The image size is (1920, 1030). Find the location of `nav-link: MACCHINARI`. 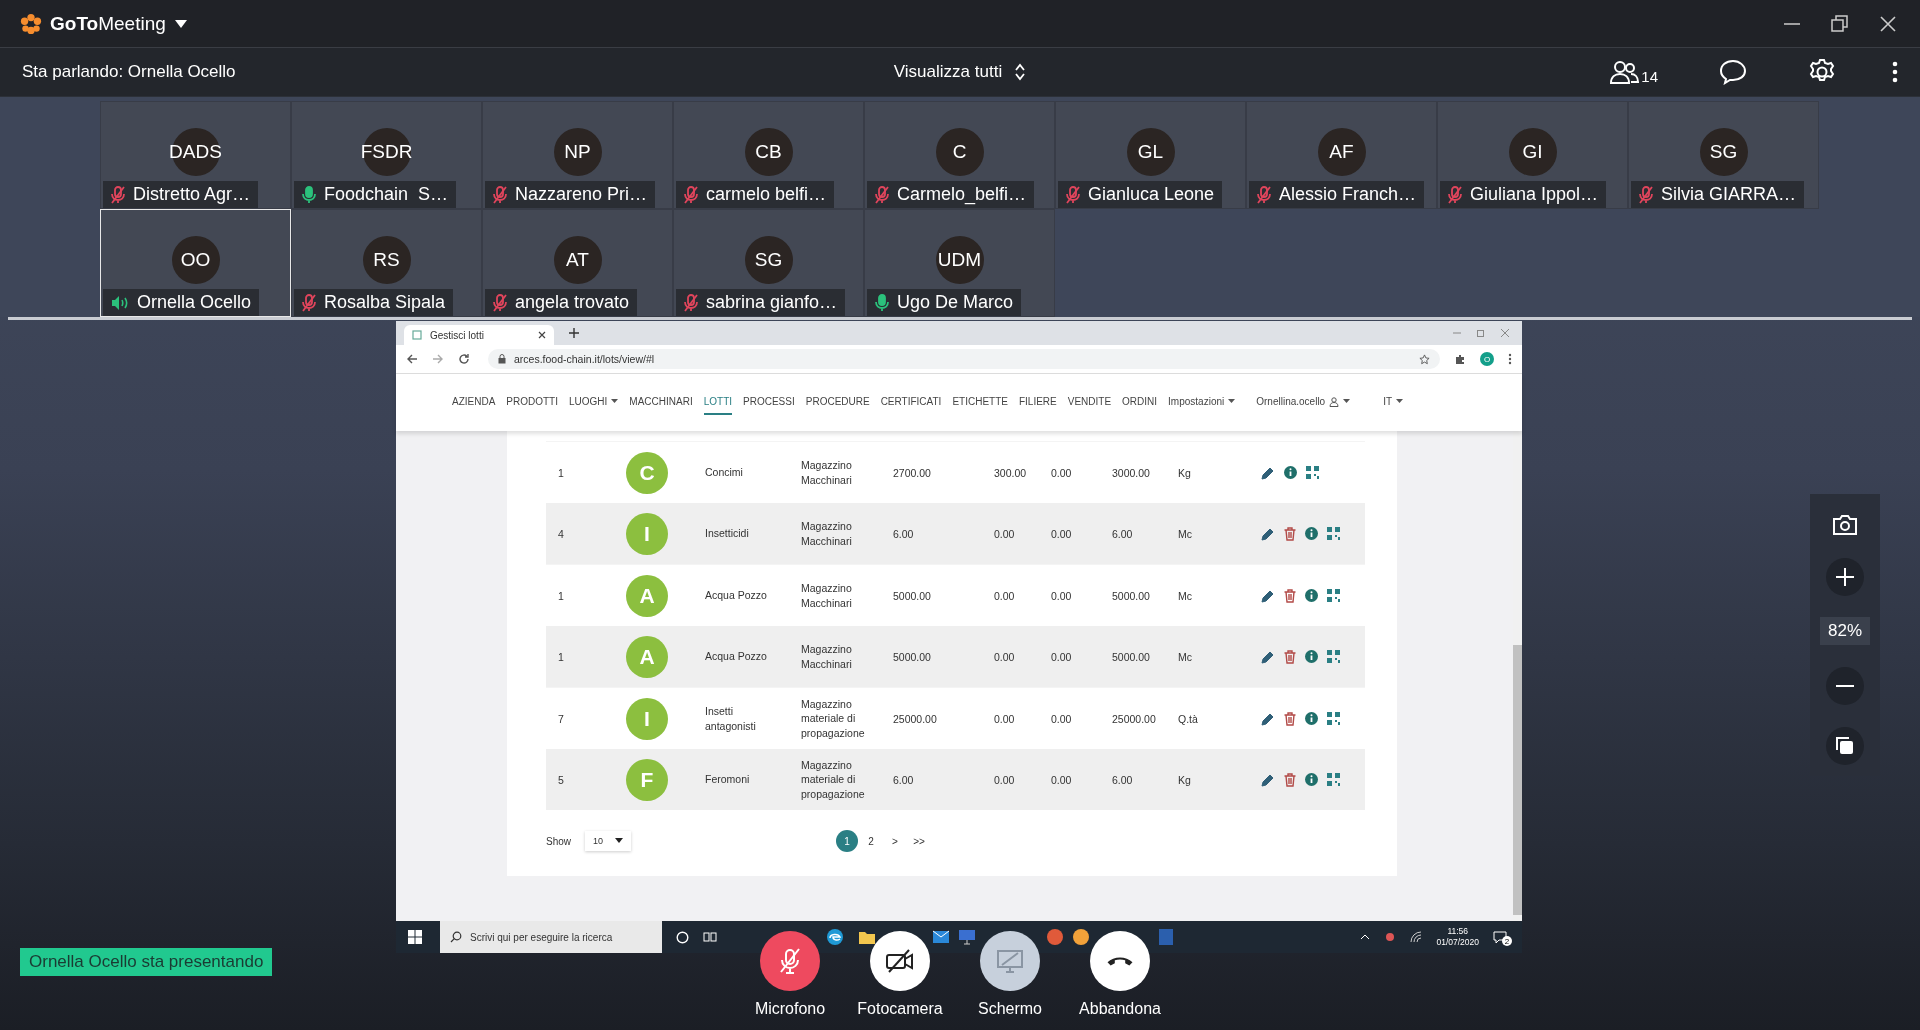

nav-link: MACCHINARI is located at coordinates (661, 402).